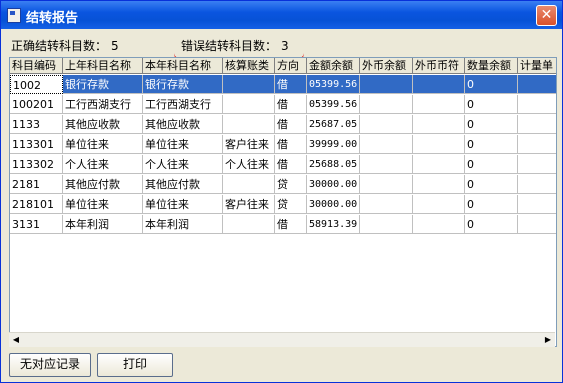 Image resolution: width=563 pixels, height=383 pixels. I want to click on table-row: 113301 单位往来 单位往来 客户往来借 39999.00 0, so click(283, 144).